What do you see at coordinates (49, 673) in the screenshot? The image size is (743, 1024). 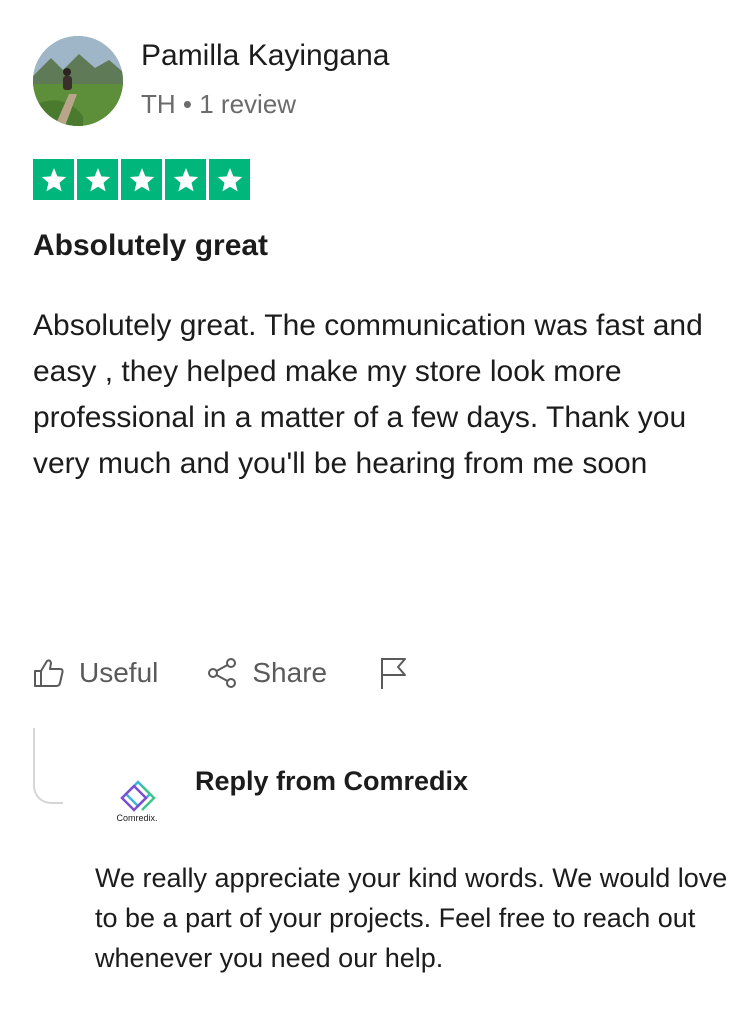 I see `thumbs-up-icon` at bounding box center [49, 673].